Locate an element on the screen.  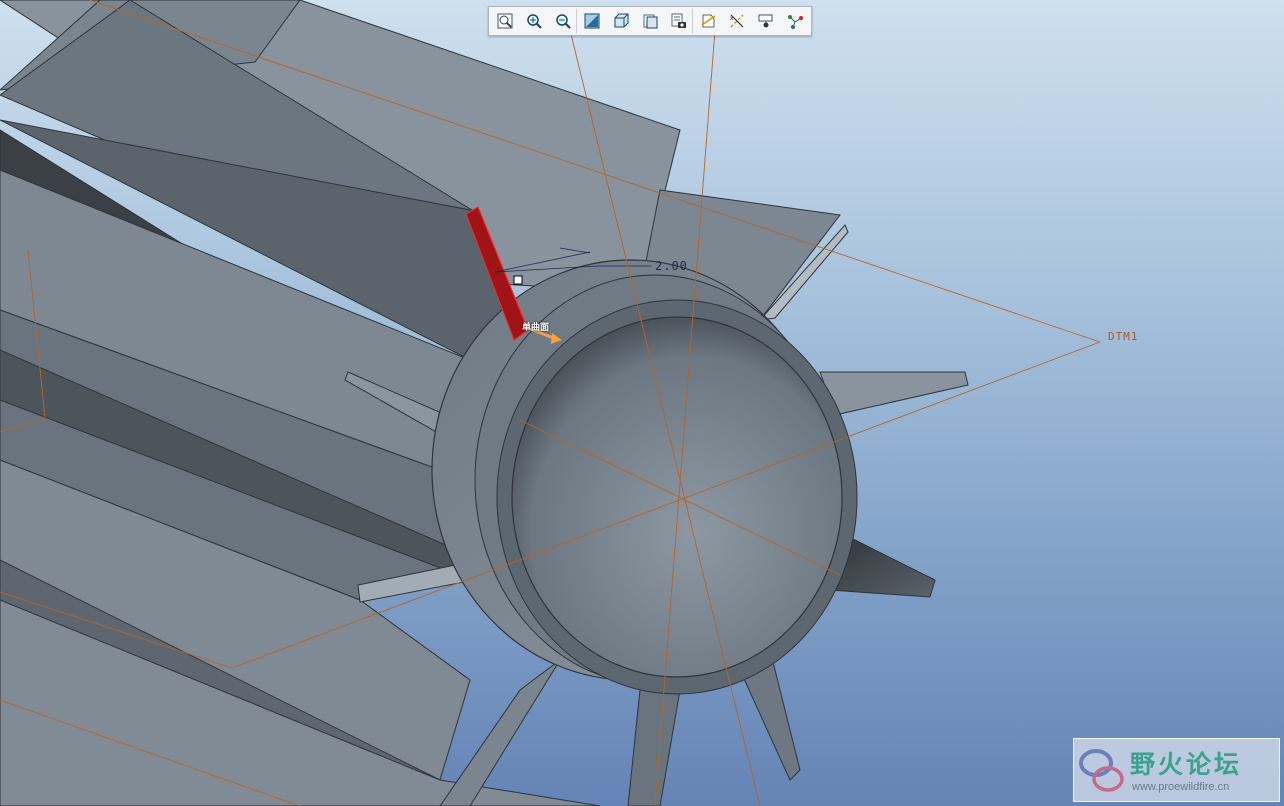
zoom-fit-icon is located at coordinates (505, 21).